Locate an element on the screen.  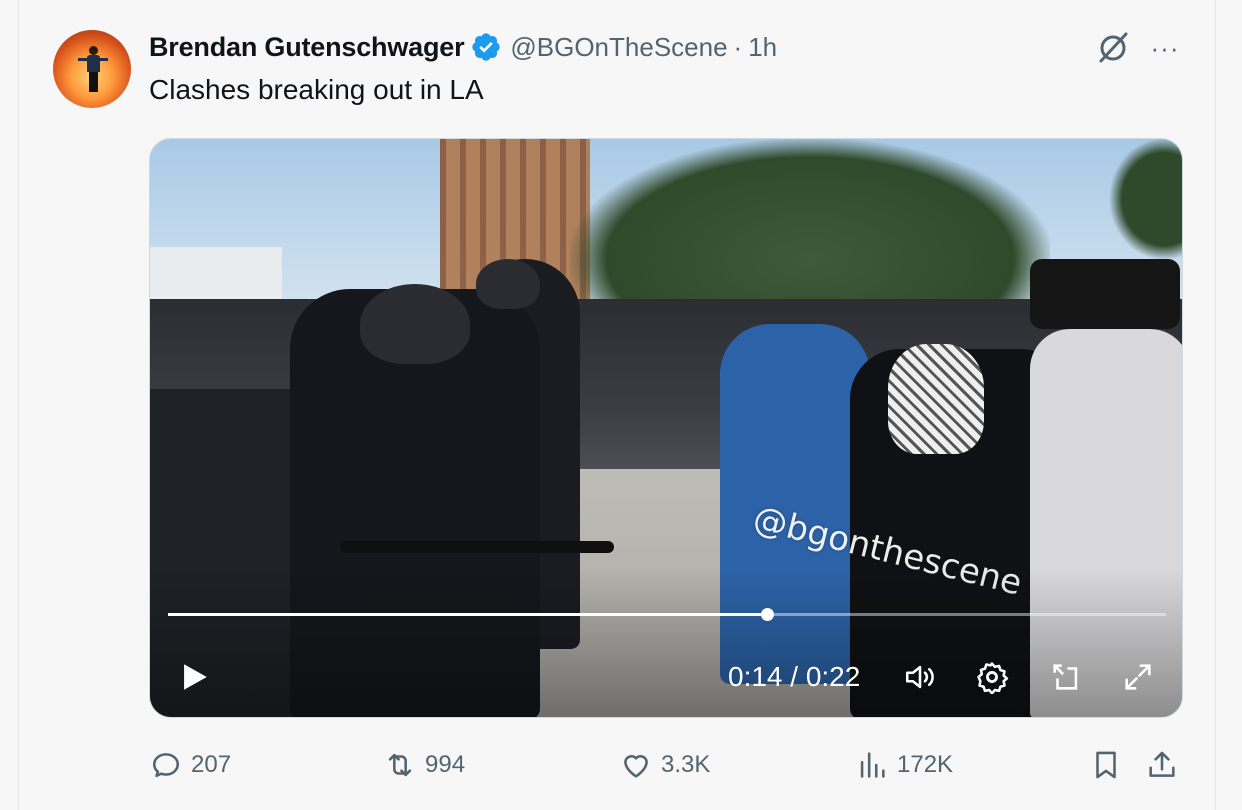
reply-button: 207 is located at coordinates (190, 765).